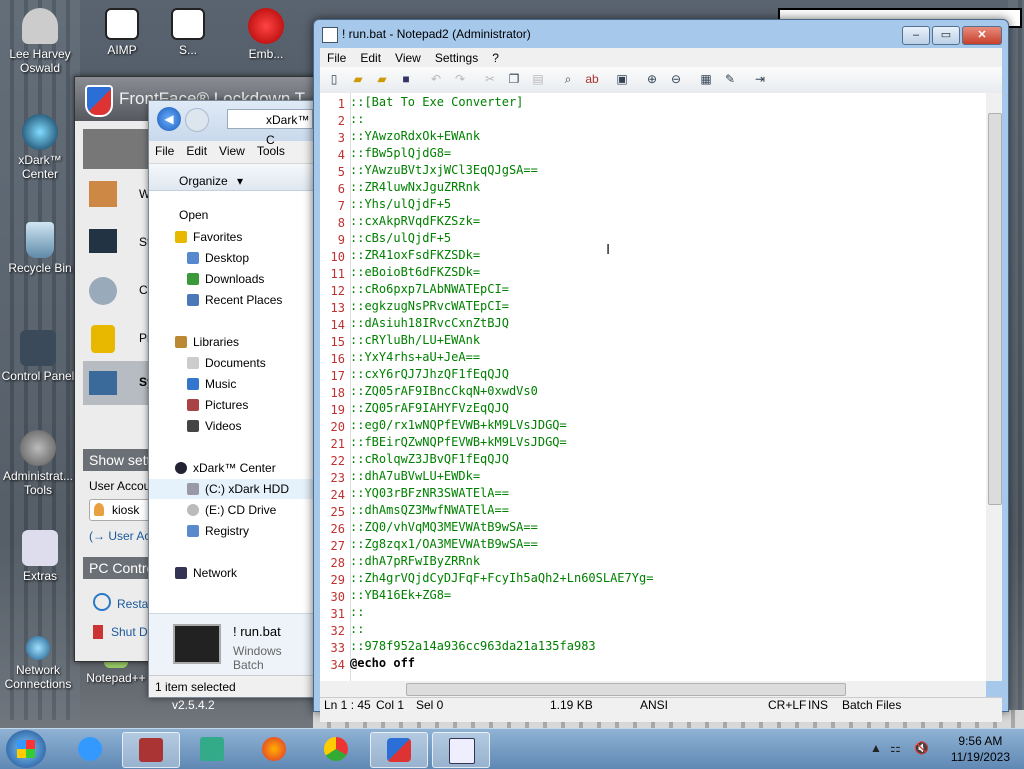  I want to click on taskbar-ie, so click(90, 749).